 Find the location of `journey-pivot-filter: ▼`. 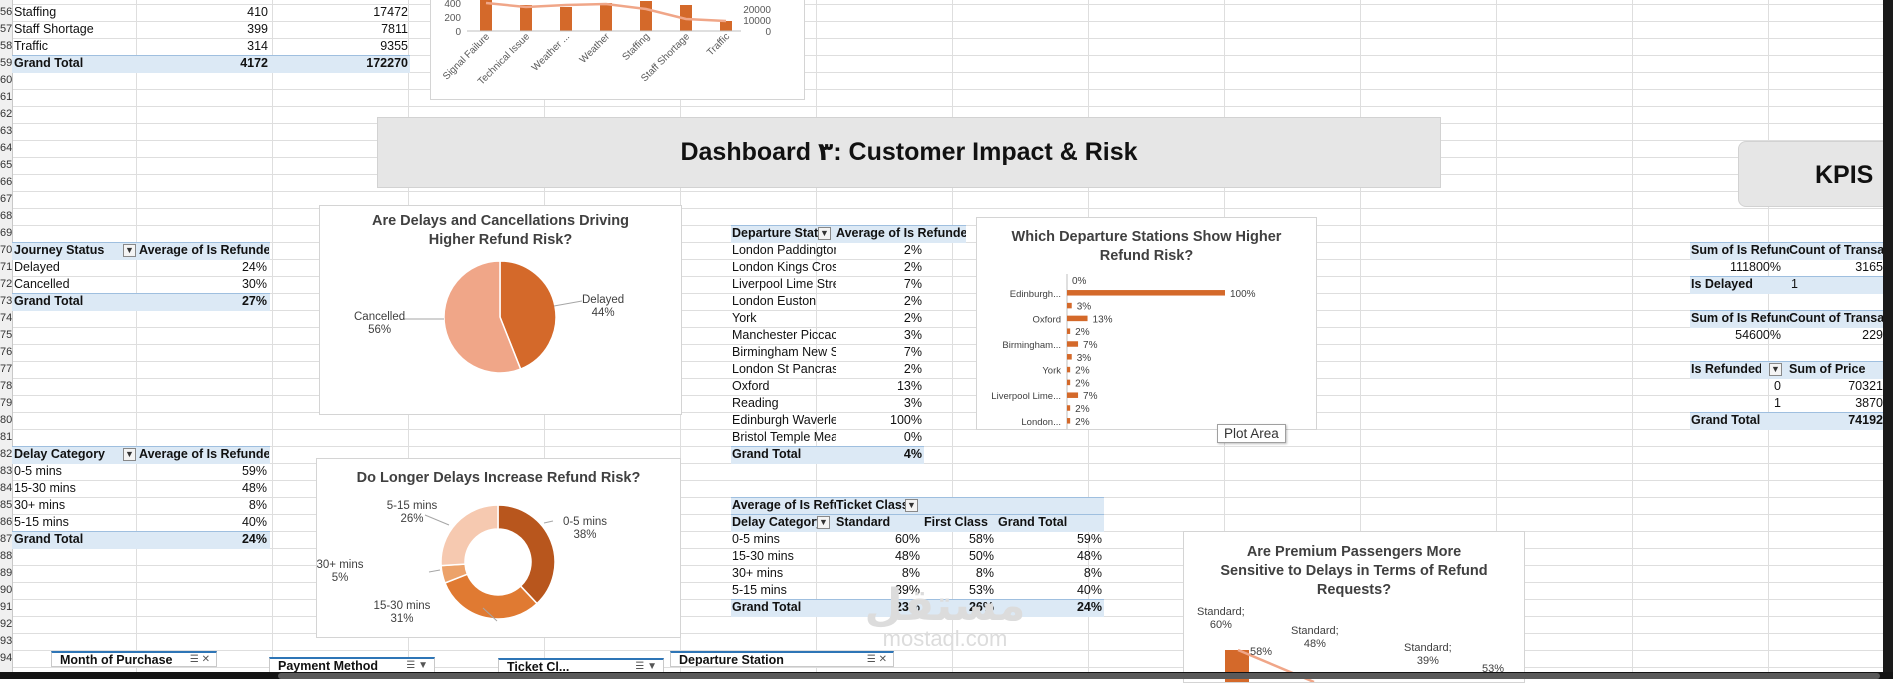

journey-pivot-filter: ▼ is located at coordinates (130, 250).